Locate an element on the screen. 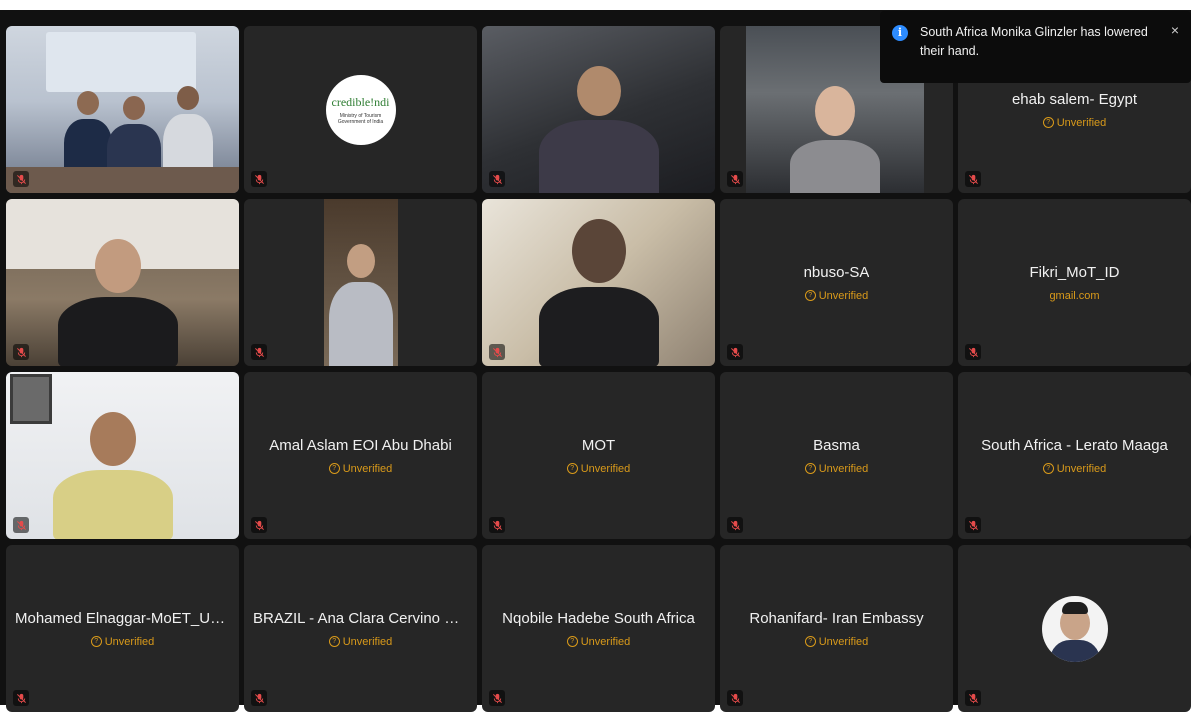 This screenshot has height=712, width=1191. participant-name: Rohanifard- Iran Embassy is located at coordinates (836, 618).